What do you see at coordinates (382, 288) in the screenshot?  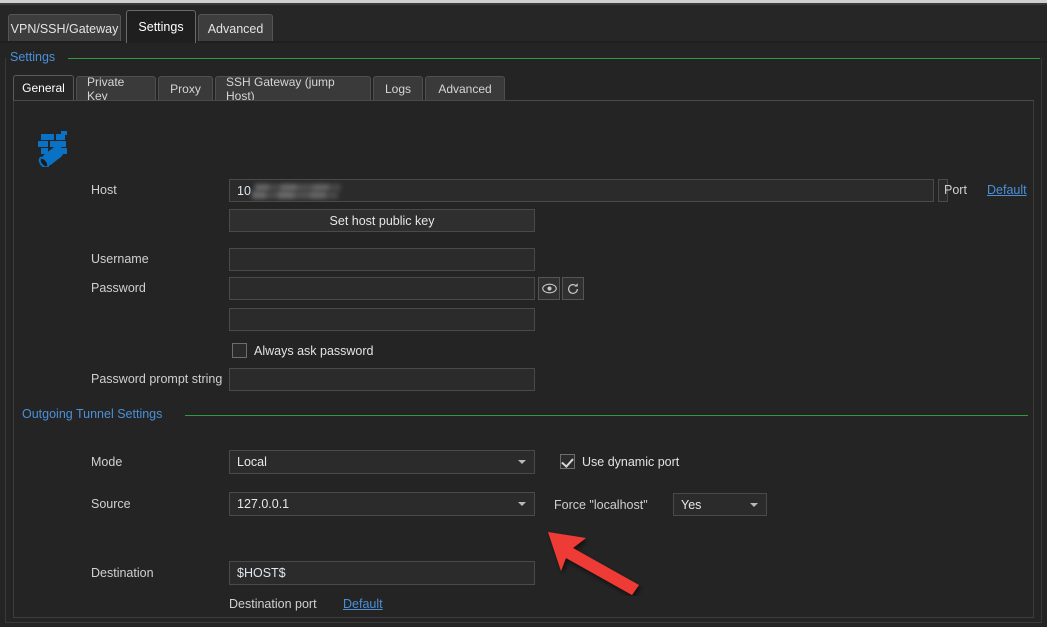 I see `password-input` at bounding box center [382, 288].